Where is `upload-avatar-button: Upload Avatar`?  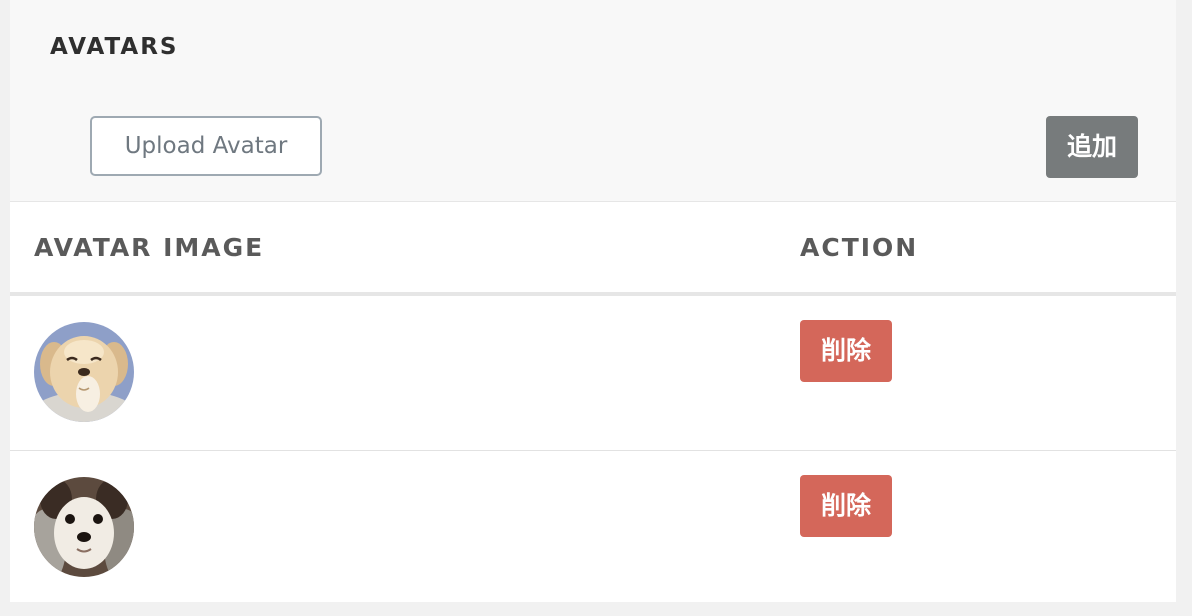 upload-avatar-button: Upload Avatar is located at coordinates (206, 146).